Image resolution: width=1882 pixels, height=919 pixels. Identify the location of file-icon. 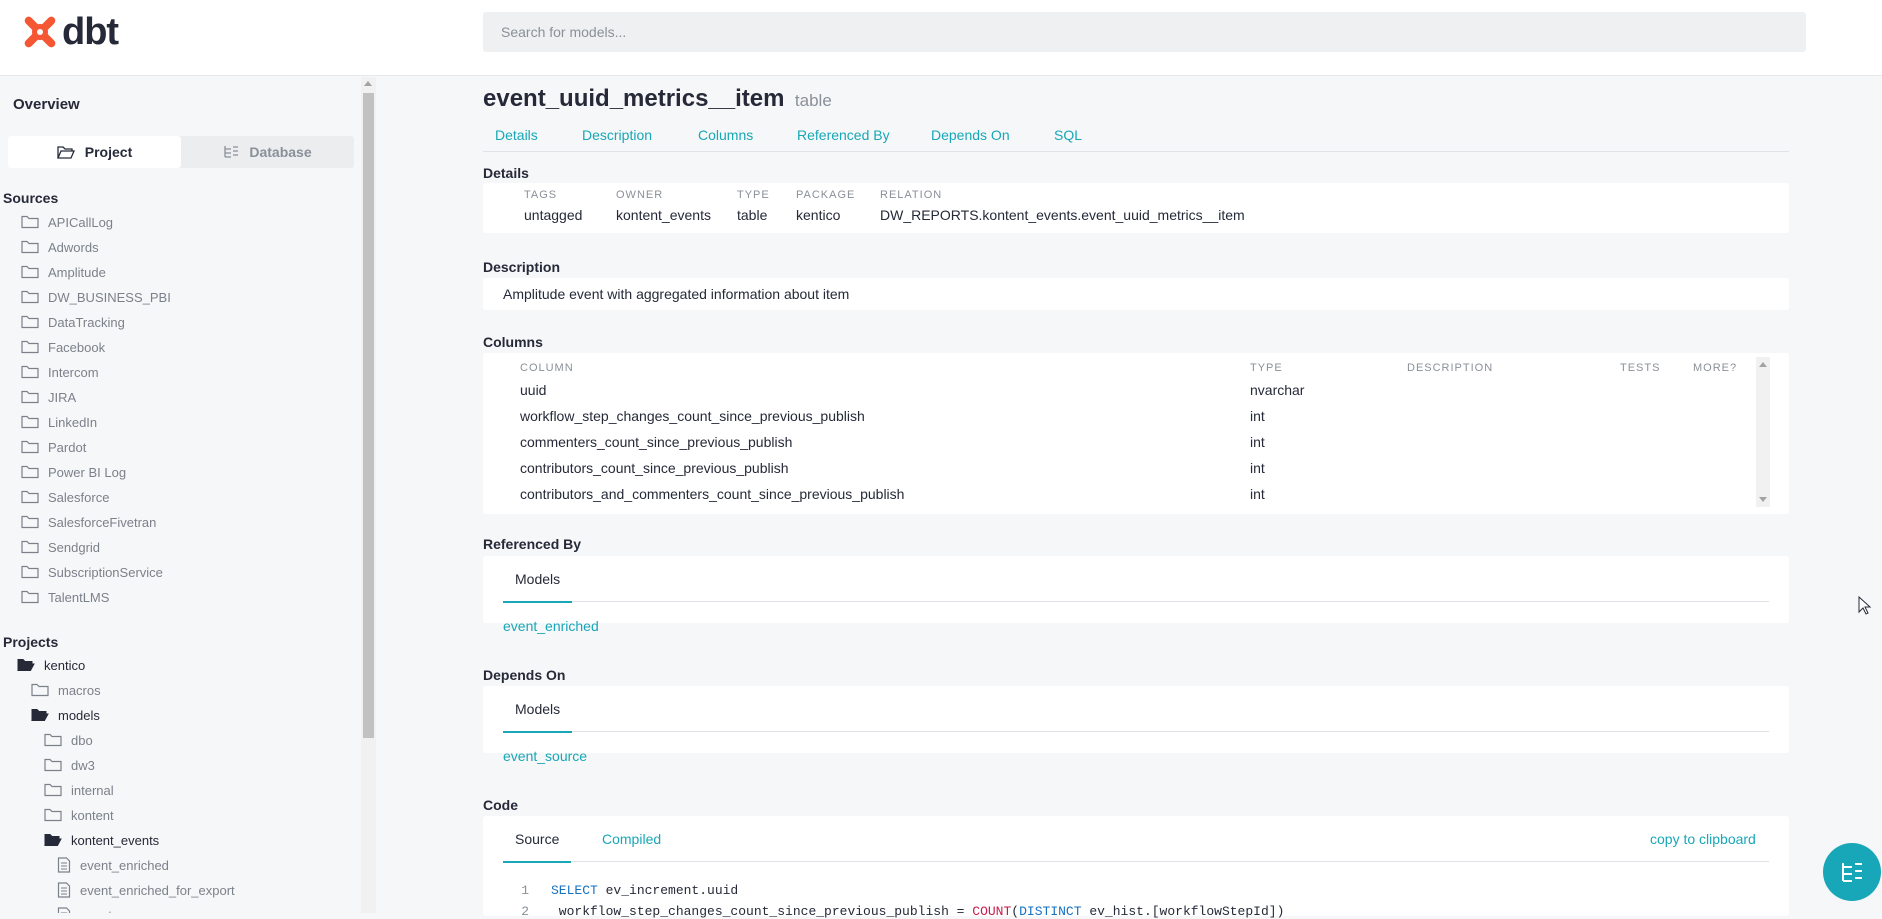
(64, 865).